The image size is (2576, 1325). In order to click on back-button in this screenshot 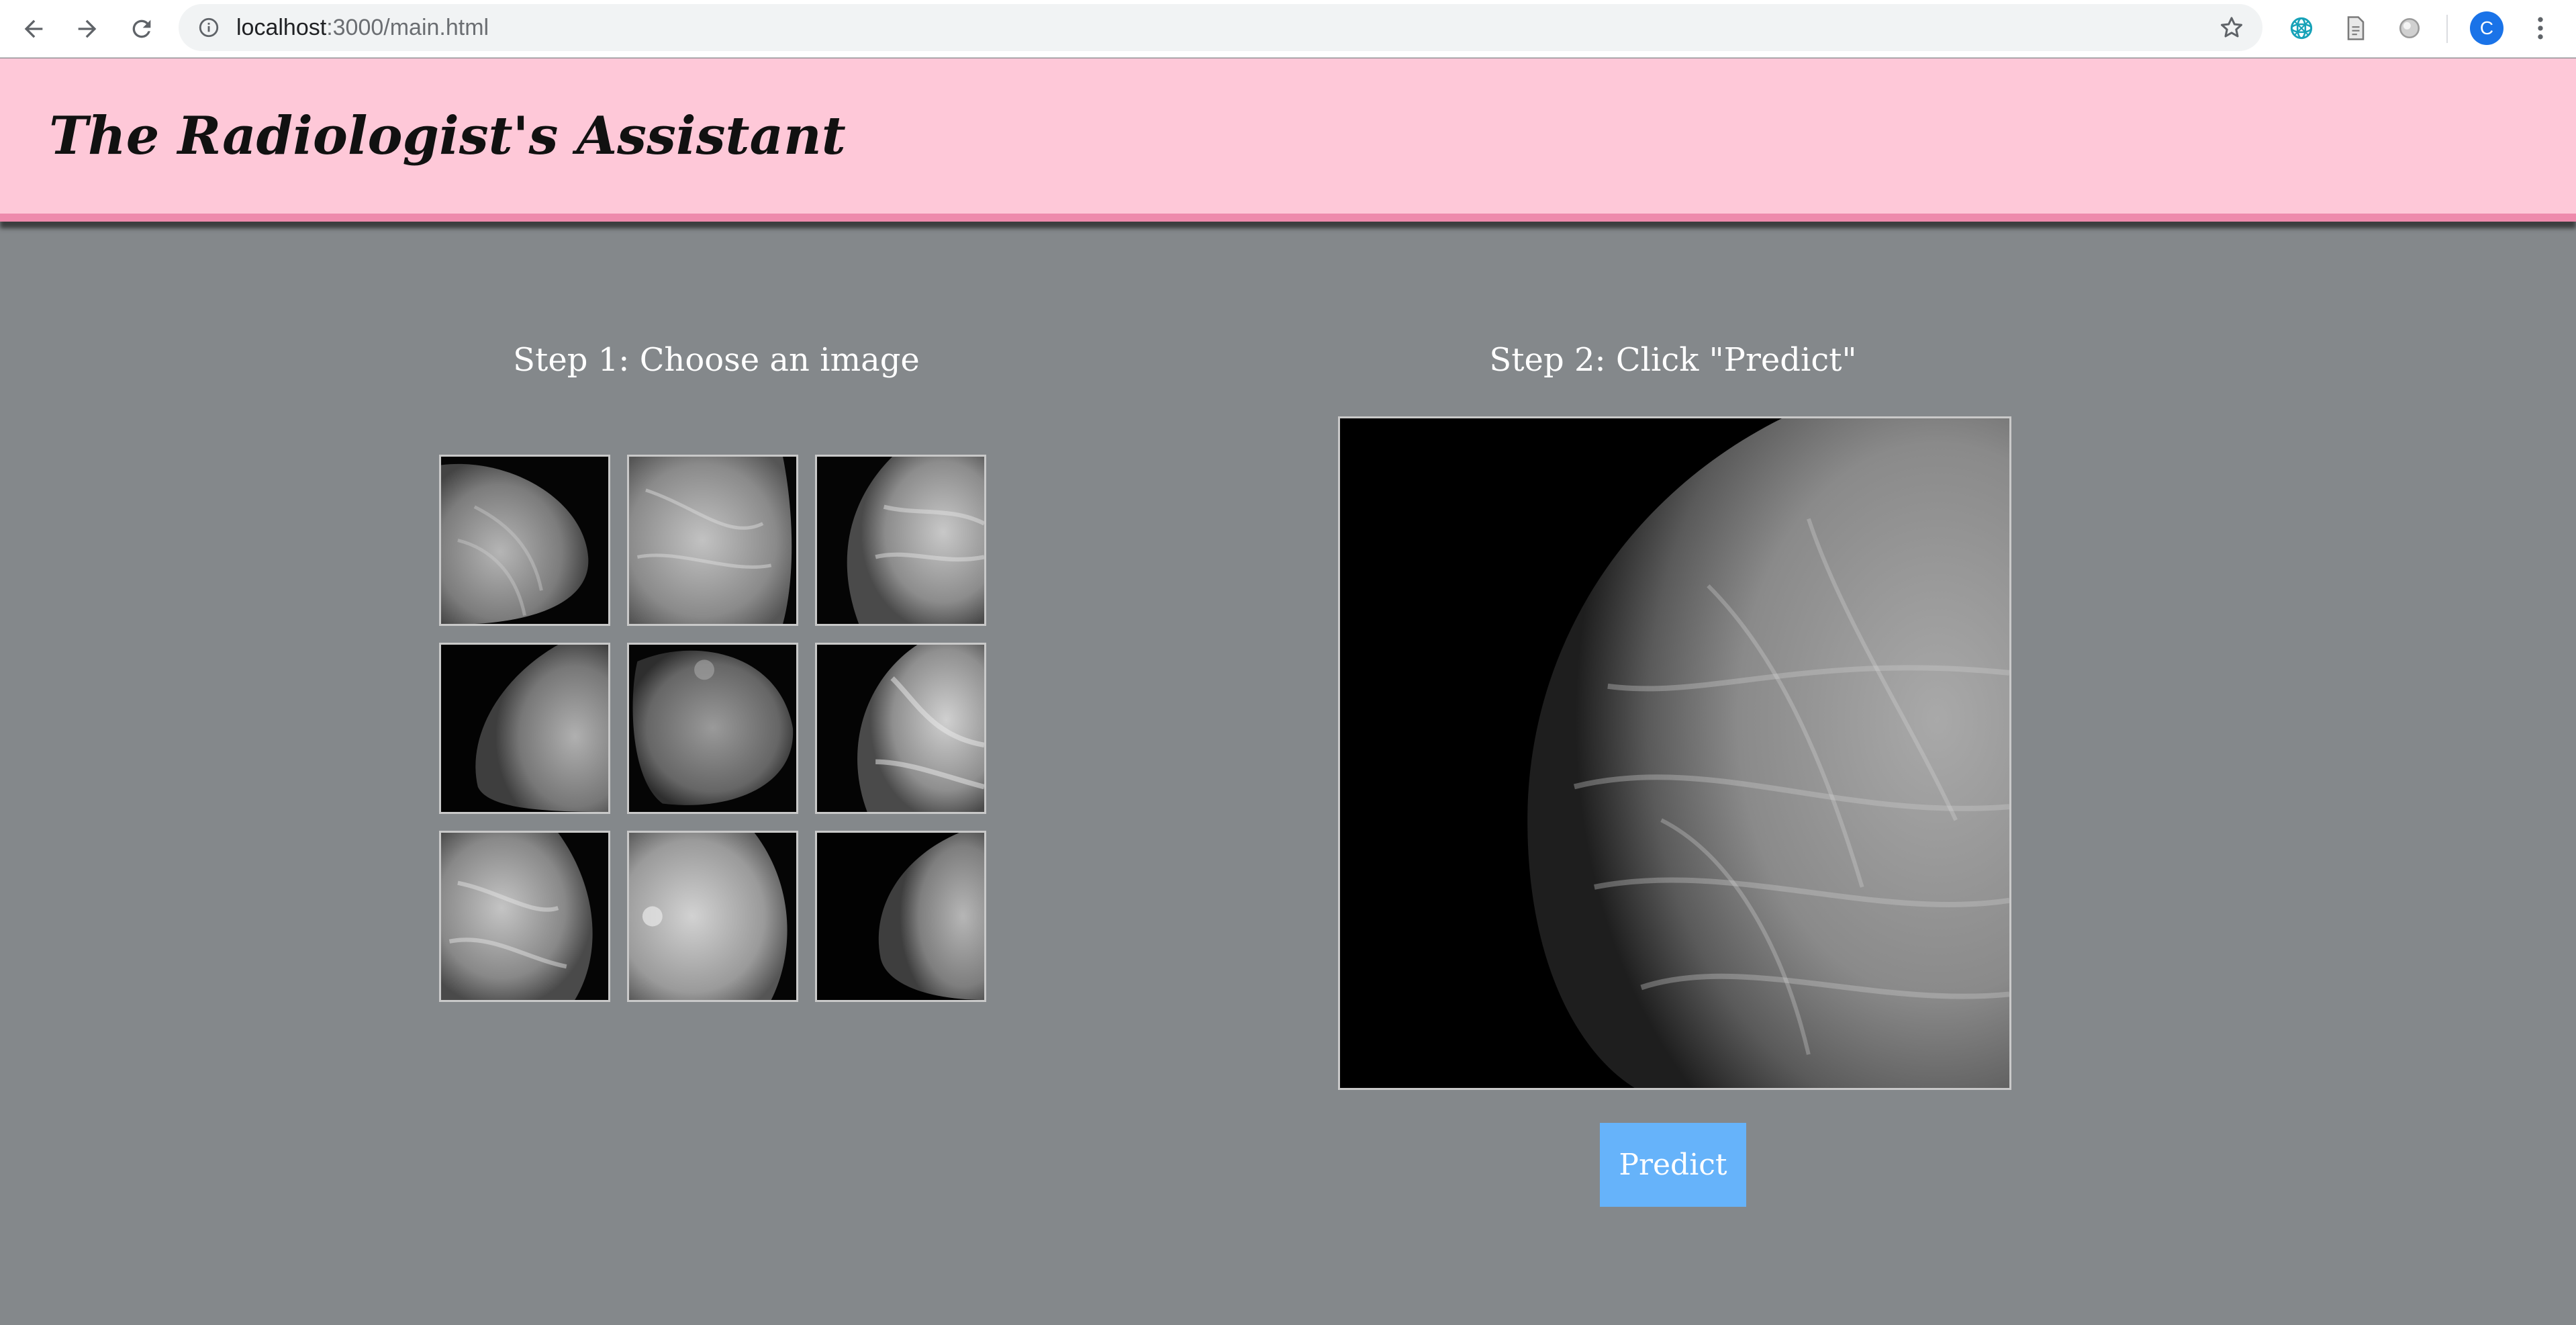, I will do `click(33, 29)`.